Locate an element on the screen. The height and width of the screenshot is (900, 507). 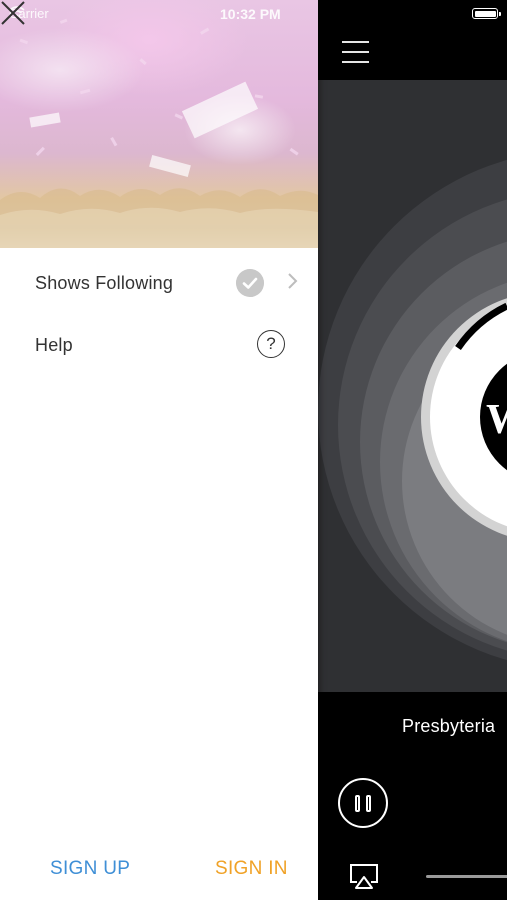
airplay-icon is located at coordinates (364, 876).